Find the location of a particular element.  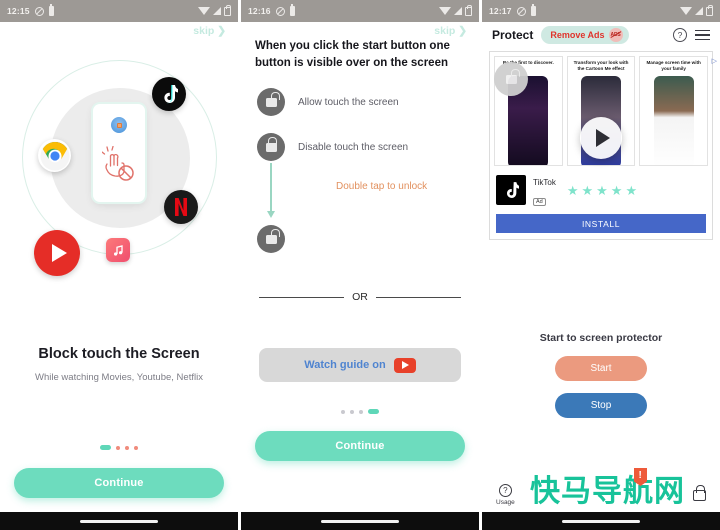

disable-touch-row: Disable touch the screen is located at coordinates (360, 147).